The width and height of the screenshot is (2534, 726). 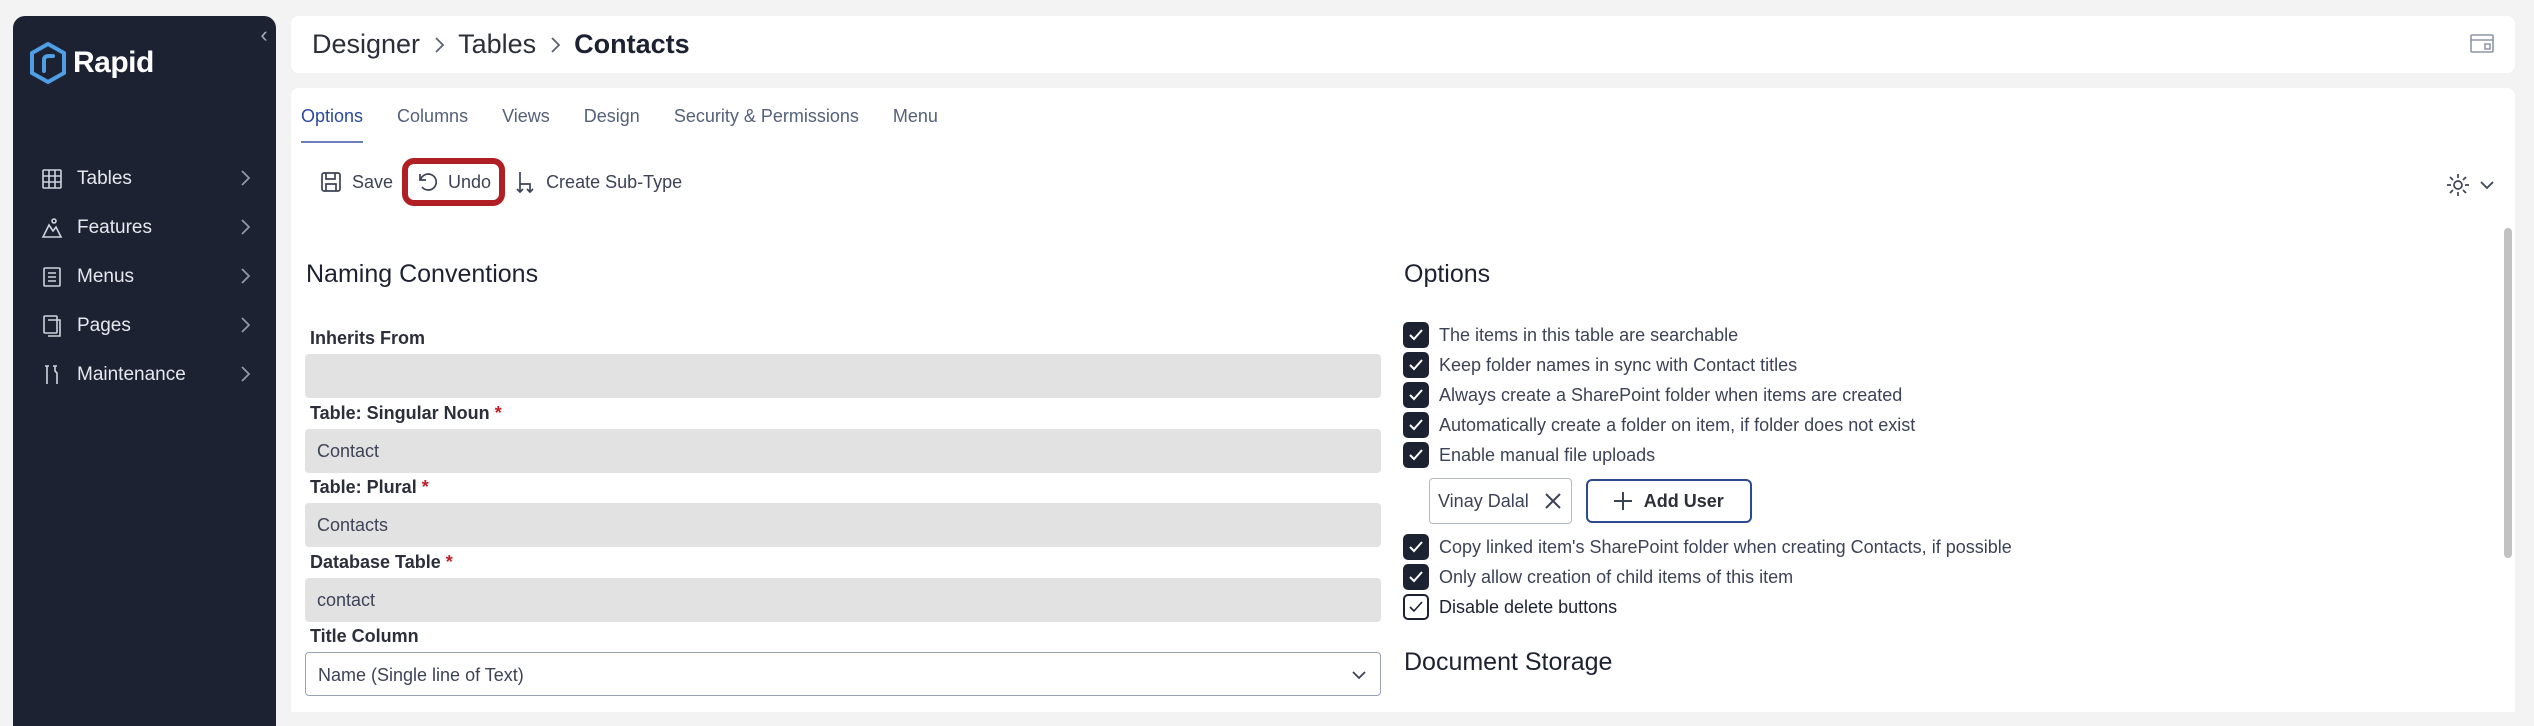 What do you see at coordinates (104, 178) in the screenshot?
I see `sidebar-item-label: Tables` at bounding box center [104, 178].